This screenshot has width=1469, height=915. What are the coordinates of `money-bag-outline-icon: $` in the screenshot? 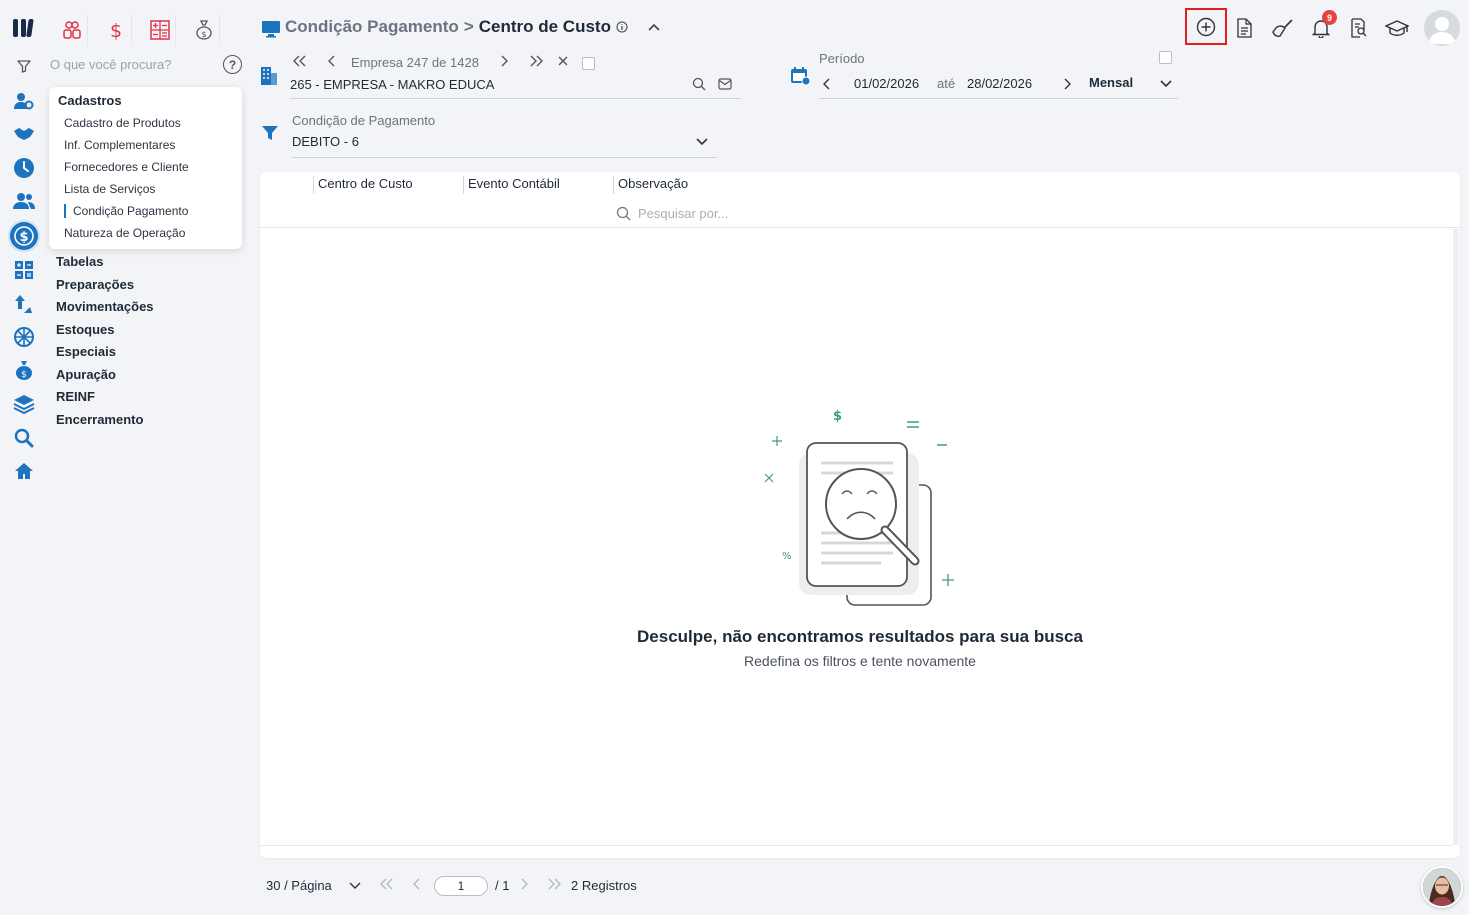 It's located at (204, 30).